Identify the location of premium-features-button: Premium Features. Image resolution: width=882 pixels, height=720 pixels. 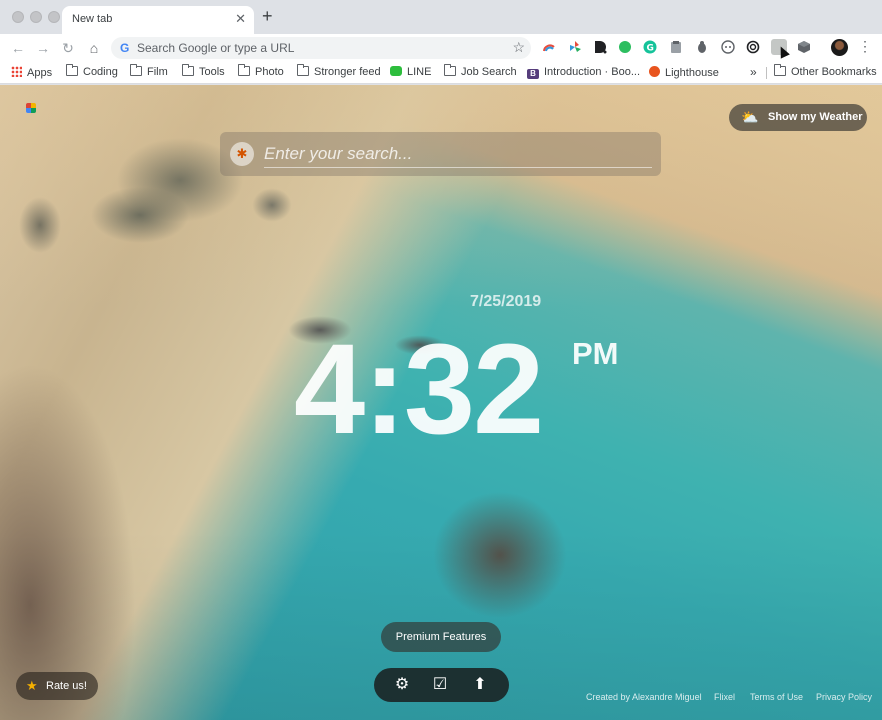
(441, 637).